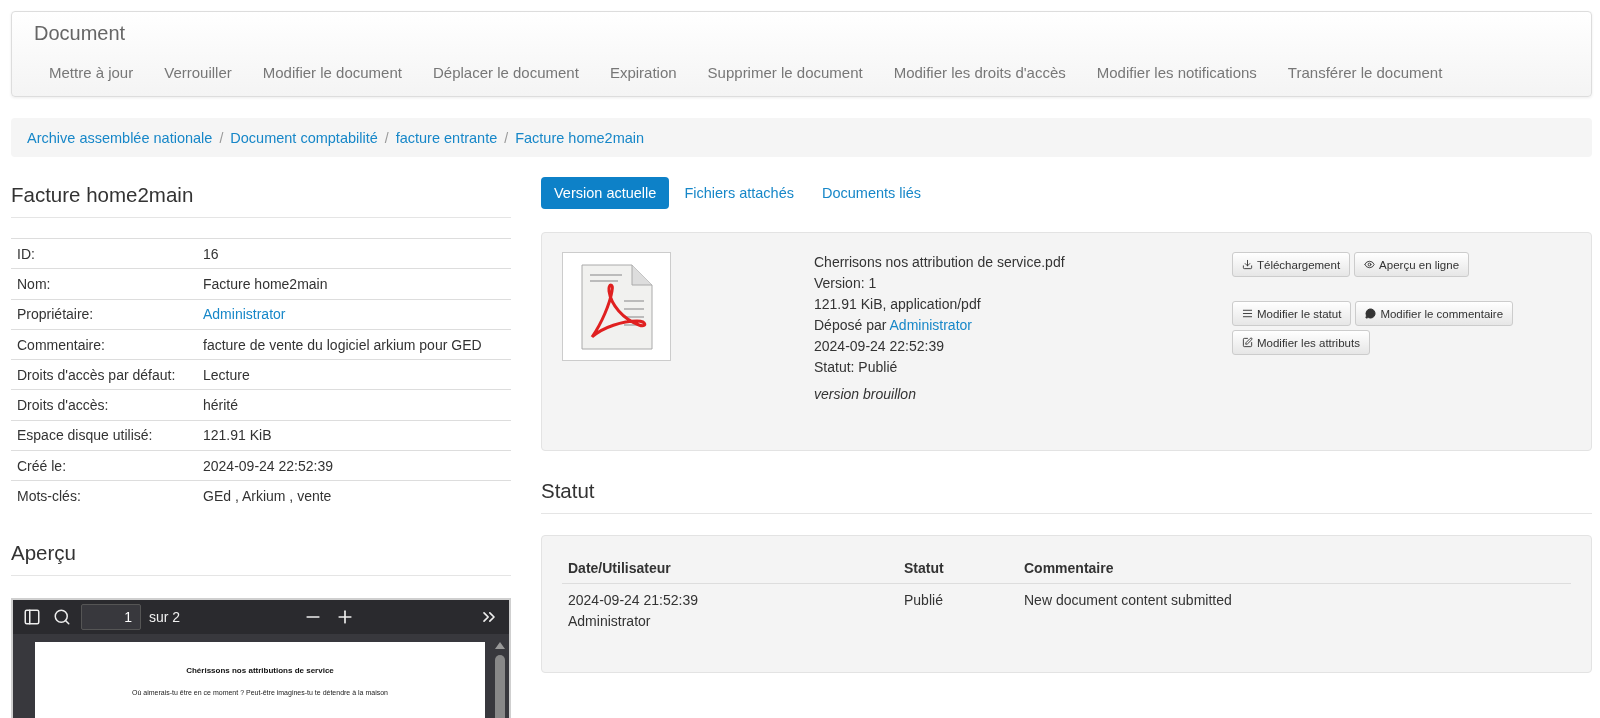 This screenshot has height=718, width=1600. What do you see at coordinates (850, 325) in the screenshot?
I see `uploaded-label: Déposé par` at bounding box center [850, 325].